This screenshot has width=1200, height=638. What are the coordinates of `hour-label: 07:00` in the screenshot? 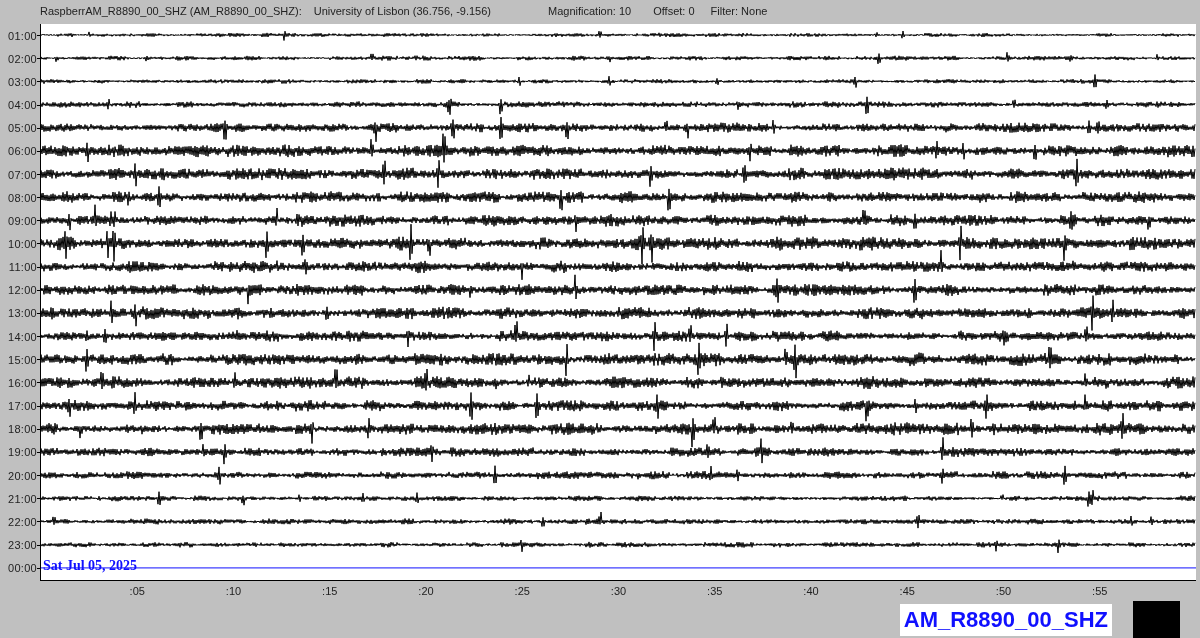 It's located at (22, 174).